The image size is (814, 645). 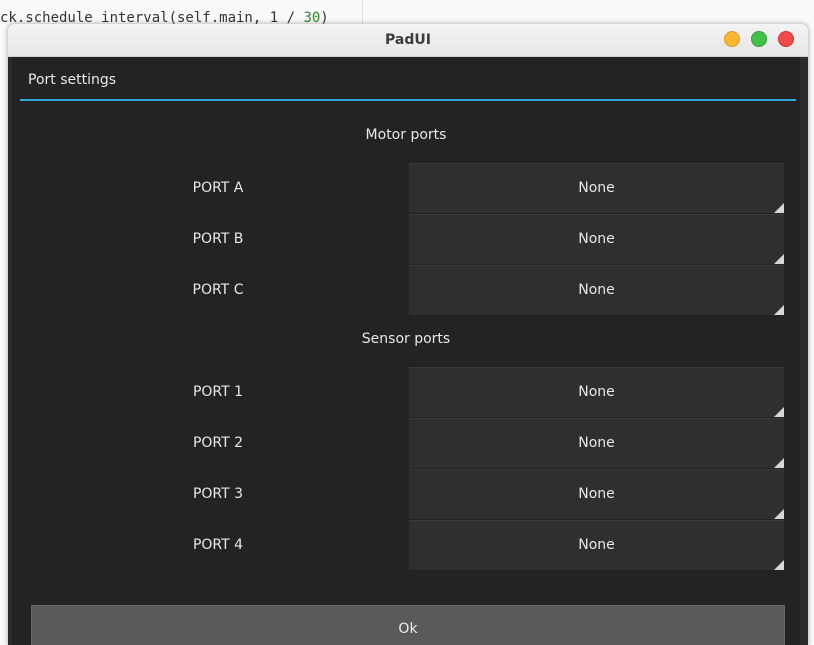 I want to click on maximize-button, so click(x=759, y=39).